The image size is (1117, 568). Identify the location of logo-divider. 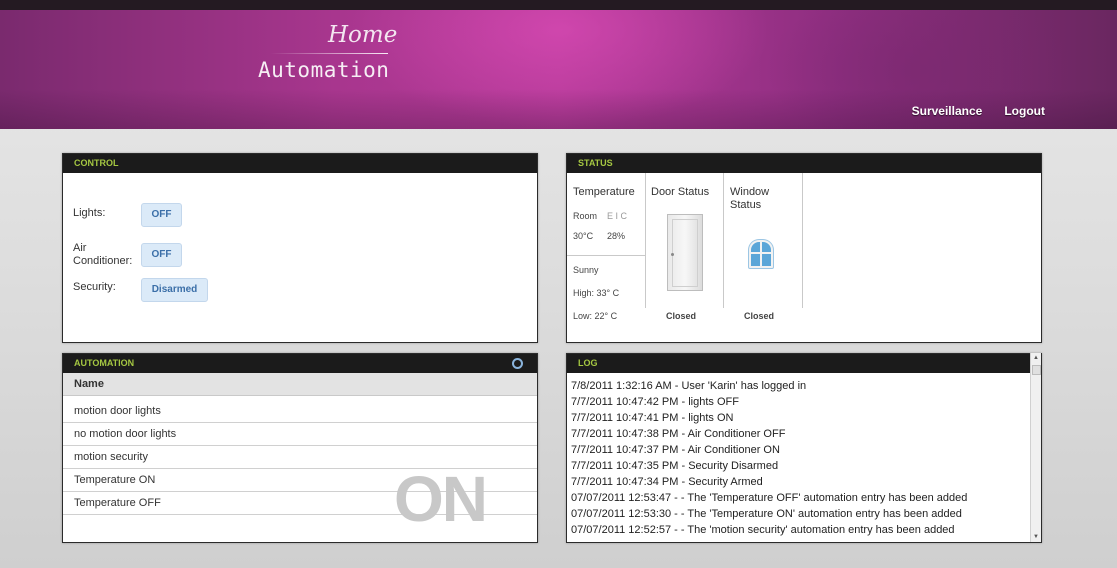
(329, 53).